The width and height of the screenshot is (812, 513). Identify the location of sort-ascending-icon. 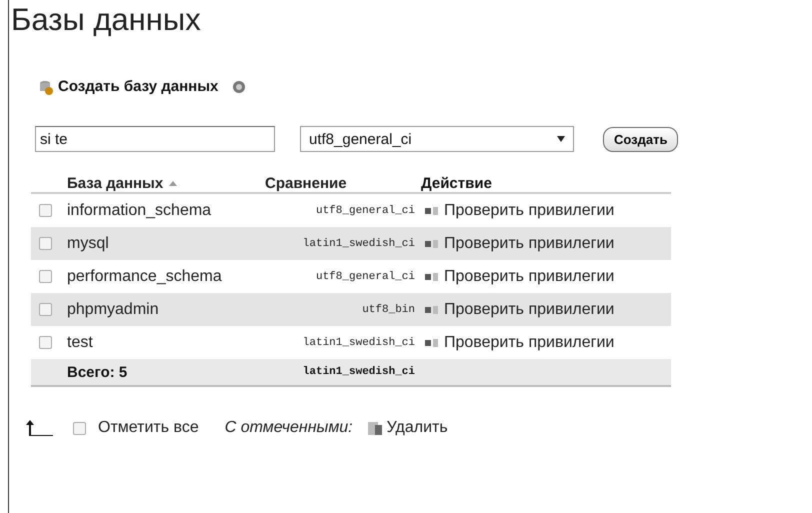
(173, 183).